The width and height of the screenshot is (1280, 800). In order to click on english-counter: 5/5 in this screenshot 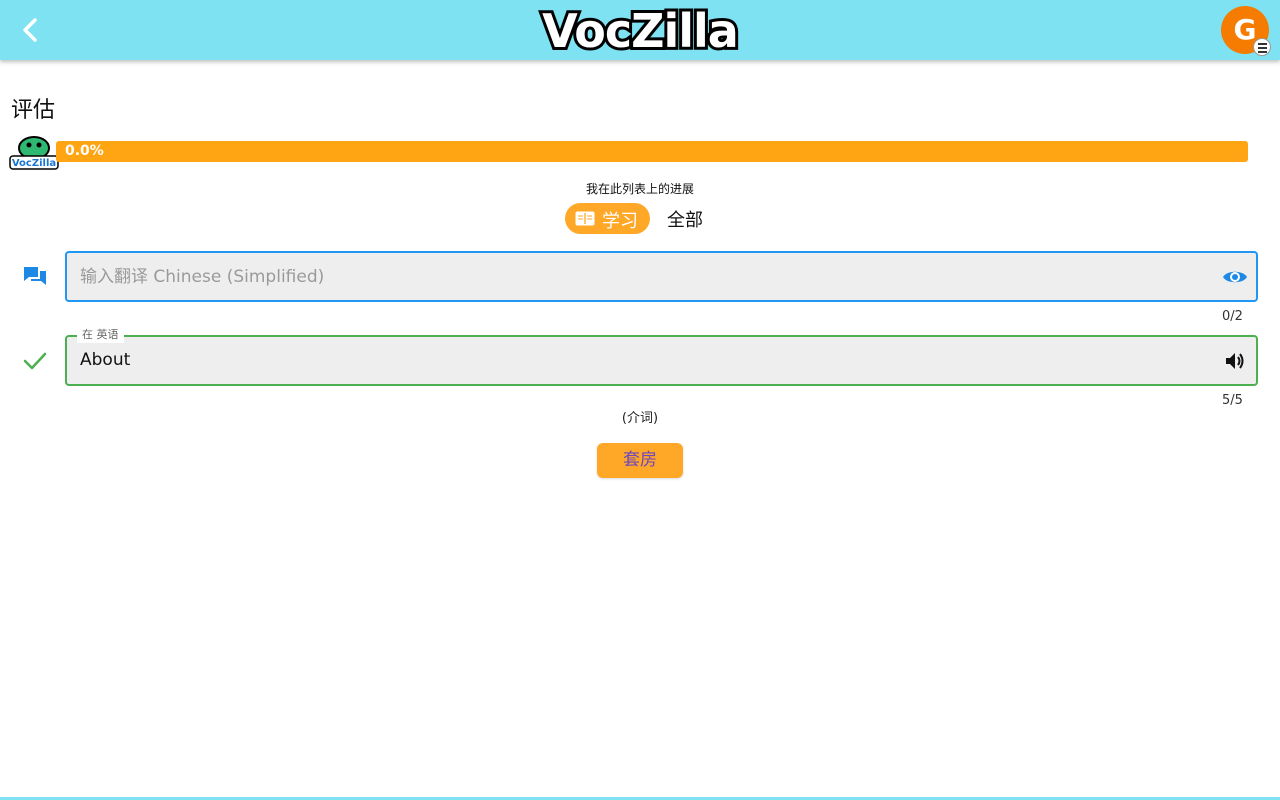, I will do `click(1232, 400)`.